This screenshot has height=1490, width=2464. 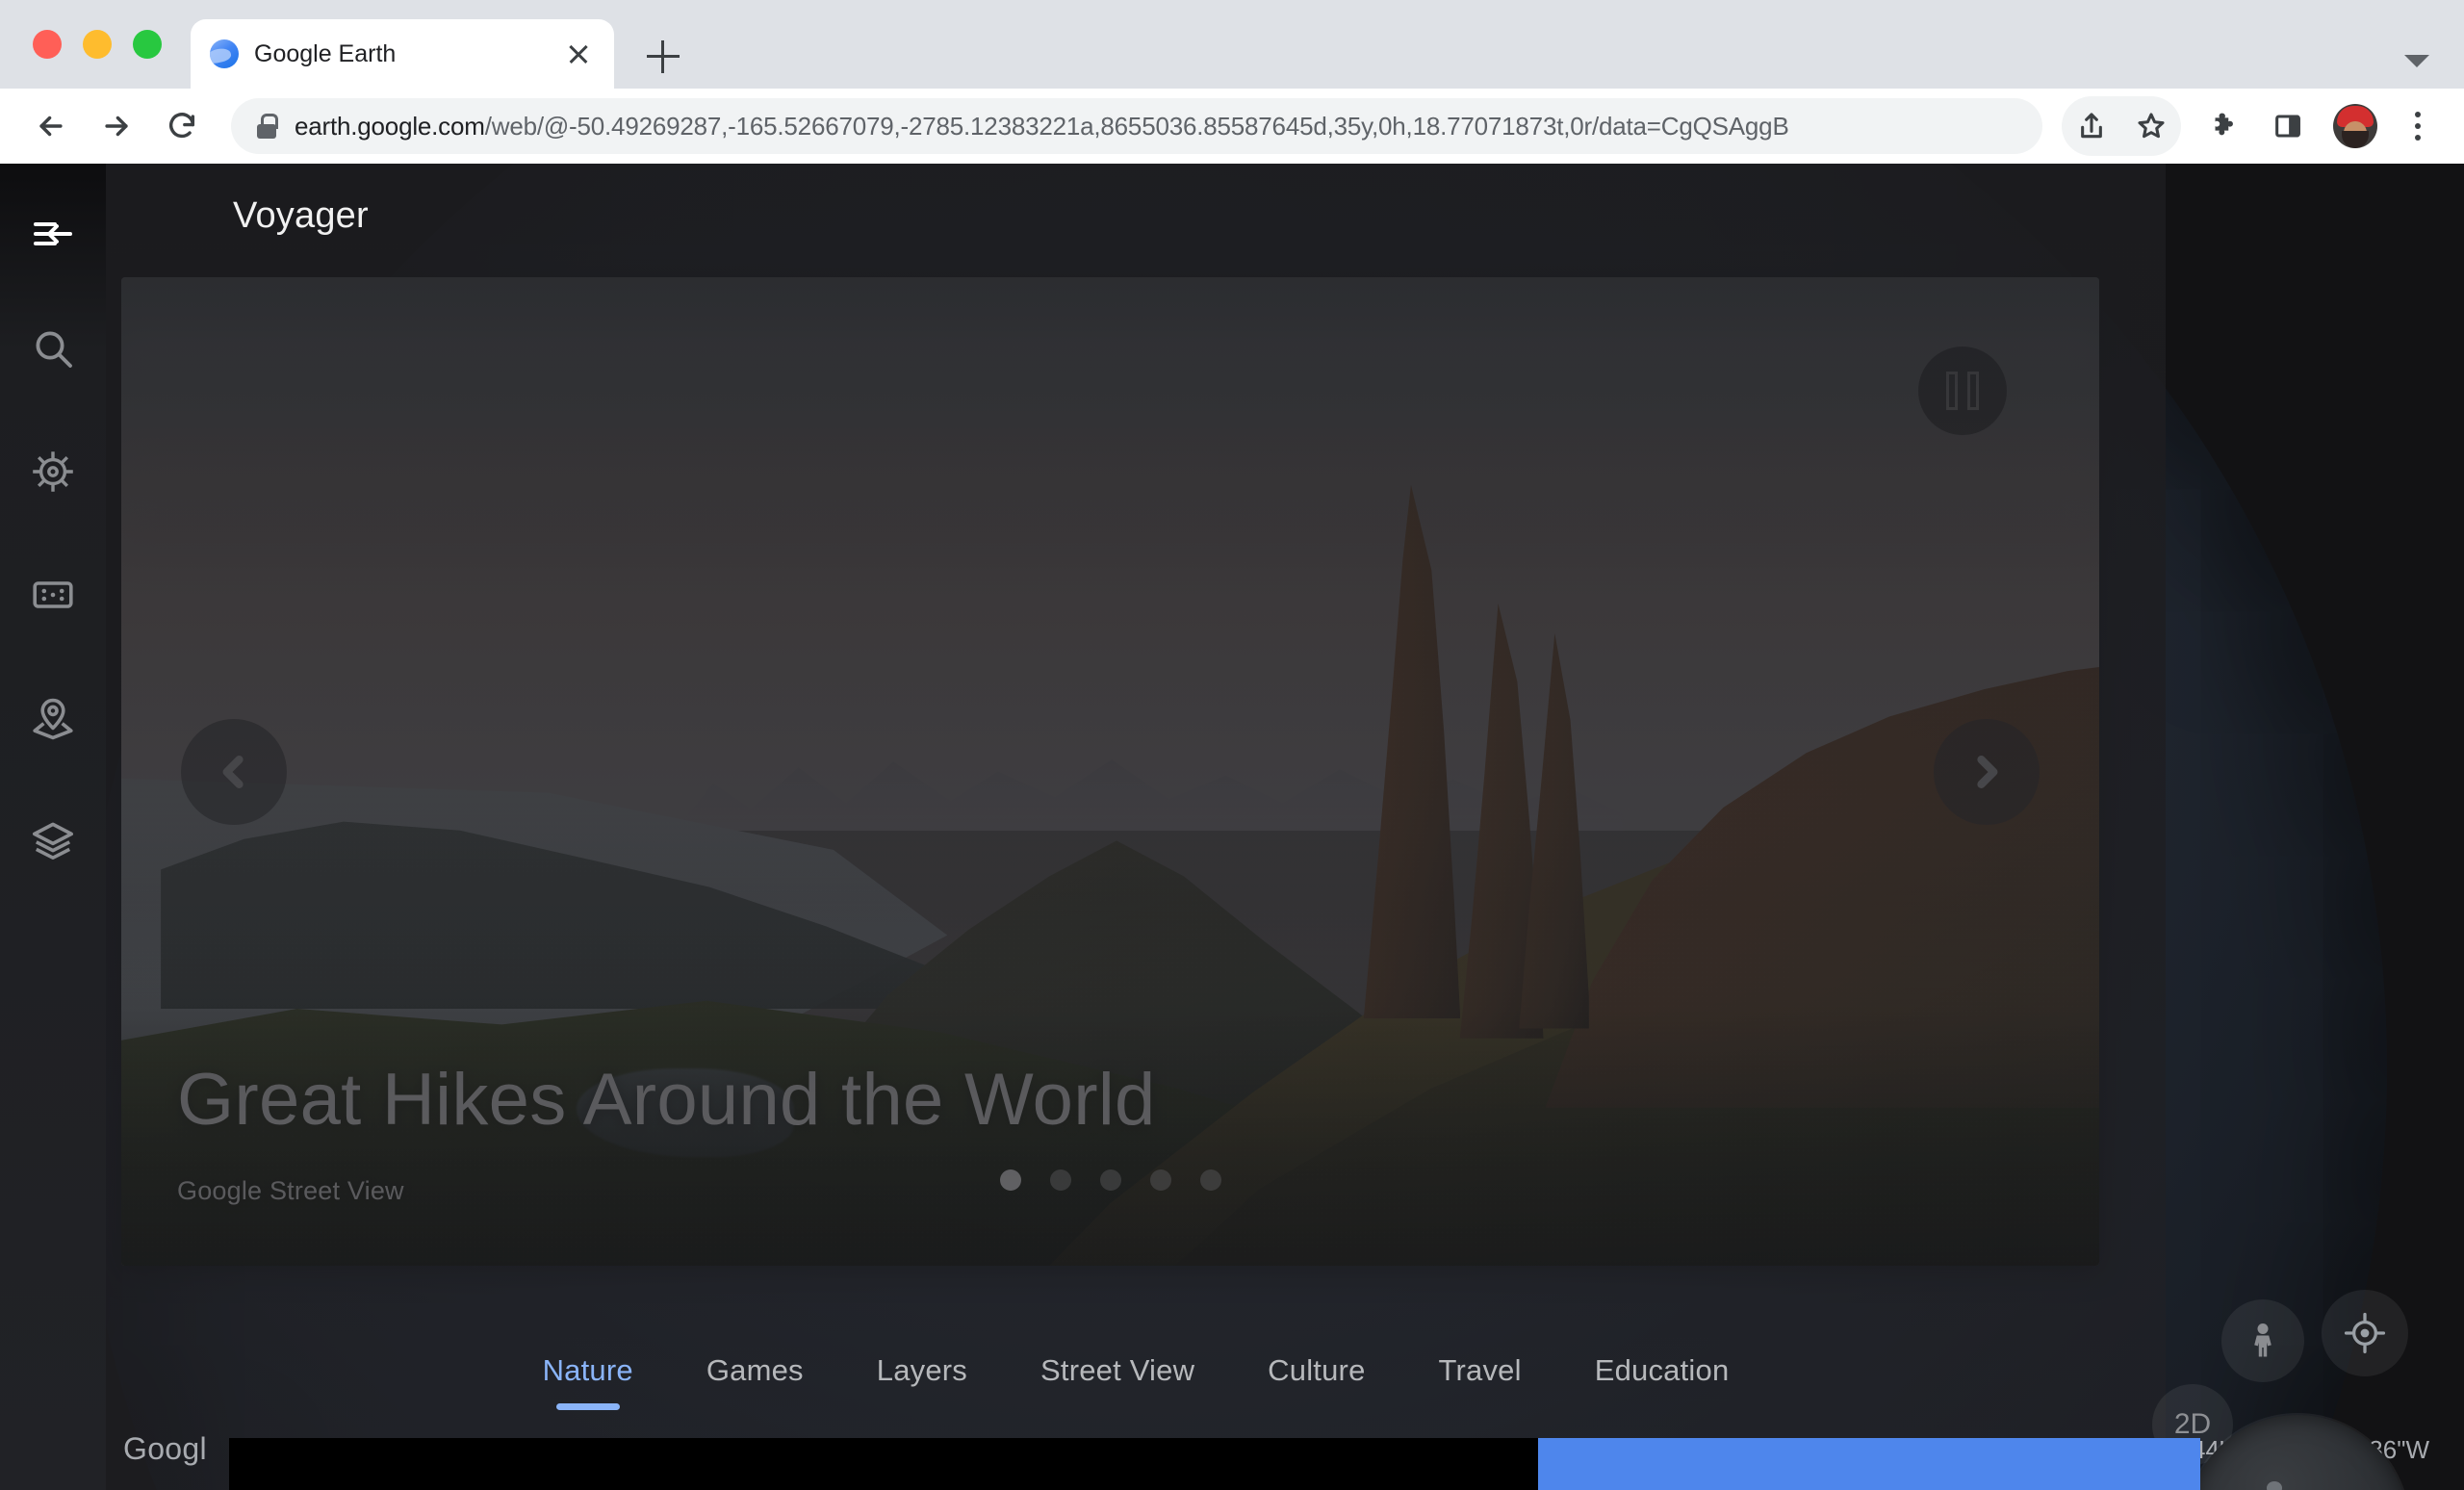 I want to click on back-arrow-icon, so click(x=51, y=126).